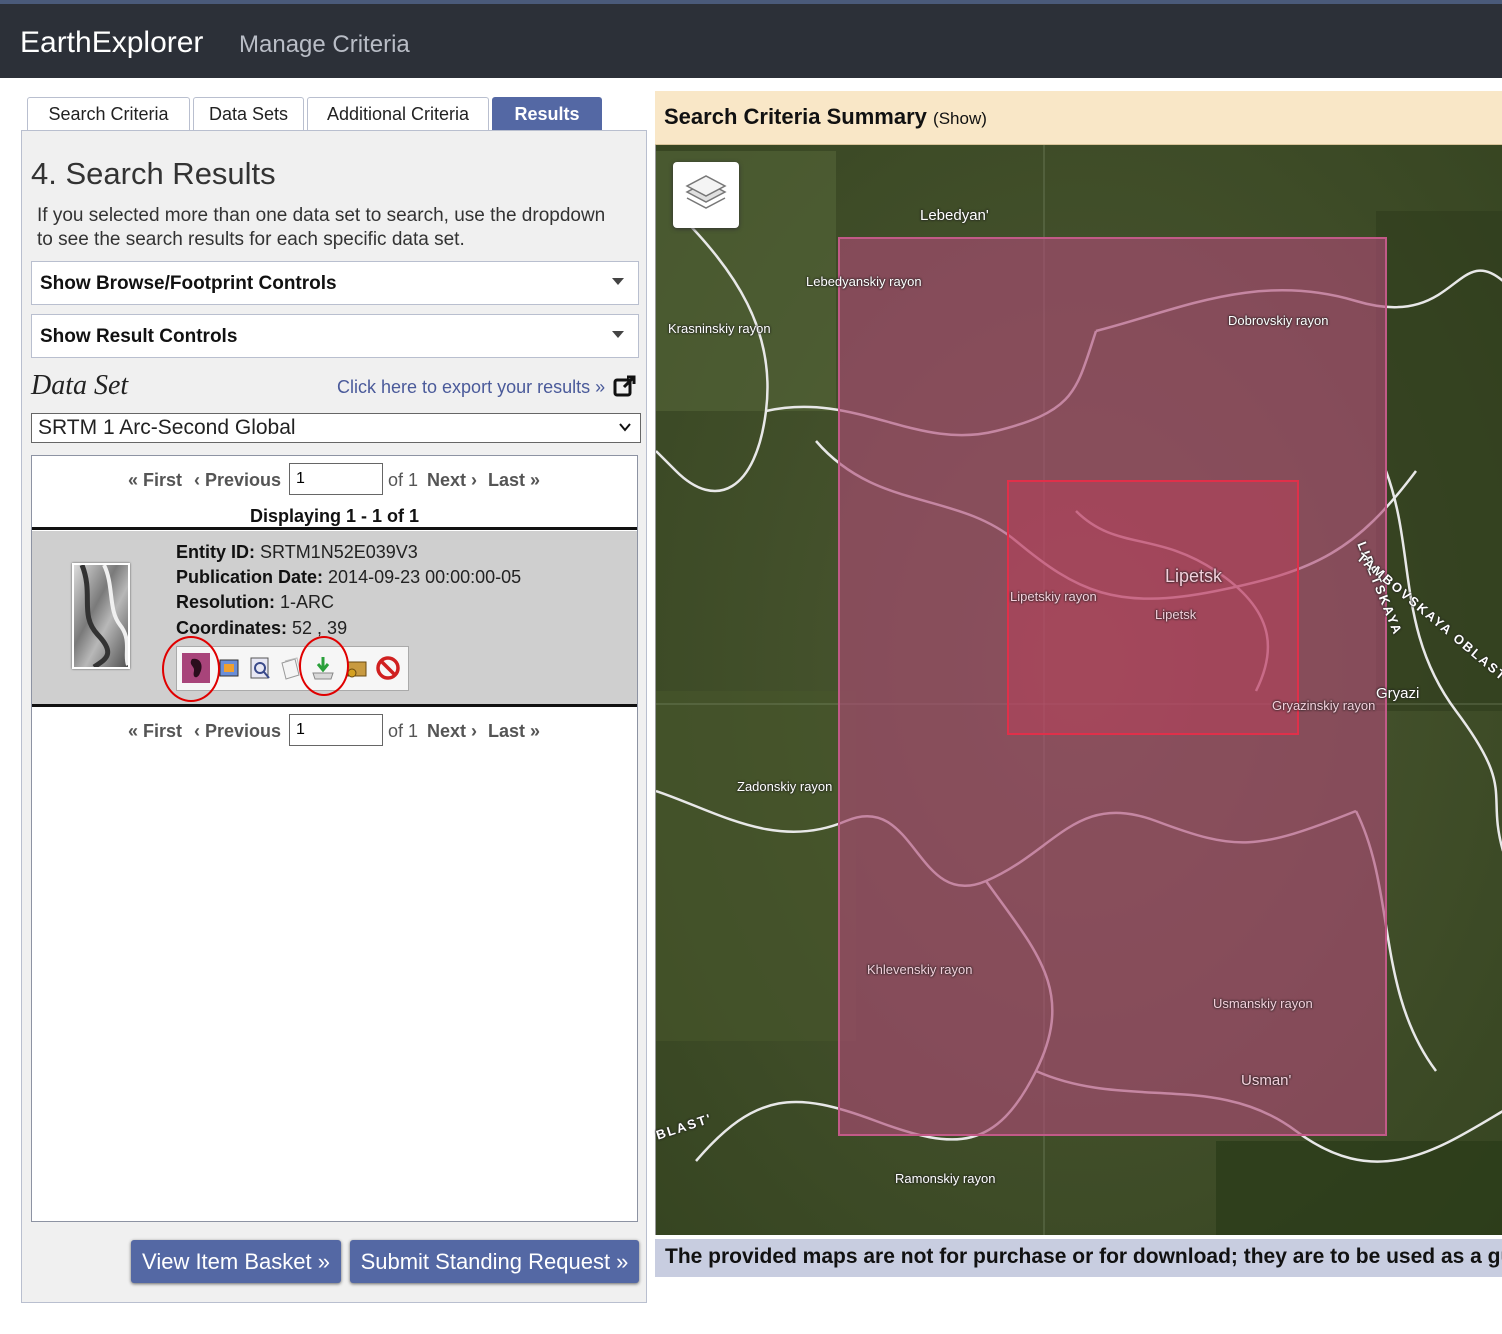  Describe the element at coordinates (388, 668) in the screenshot. I see `exclude-icon` at that location.